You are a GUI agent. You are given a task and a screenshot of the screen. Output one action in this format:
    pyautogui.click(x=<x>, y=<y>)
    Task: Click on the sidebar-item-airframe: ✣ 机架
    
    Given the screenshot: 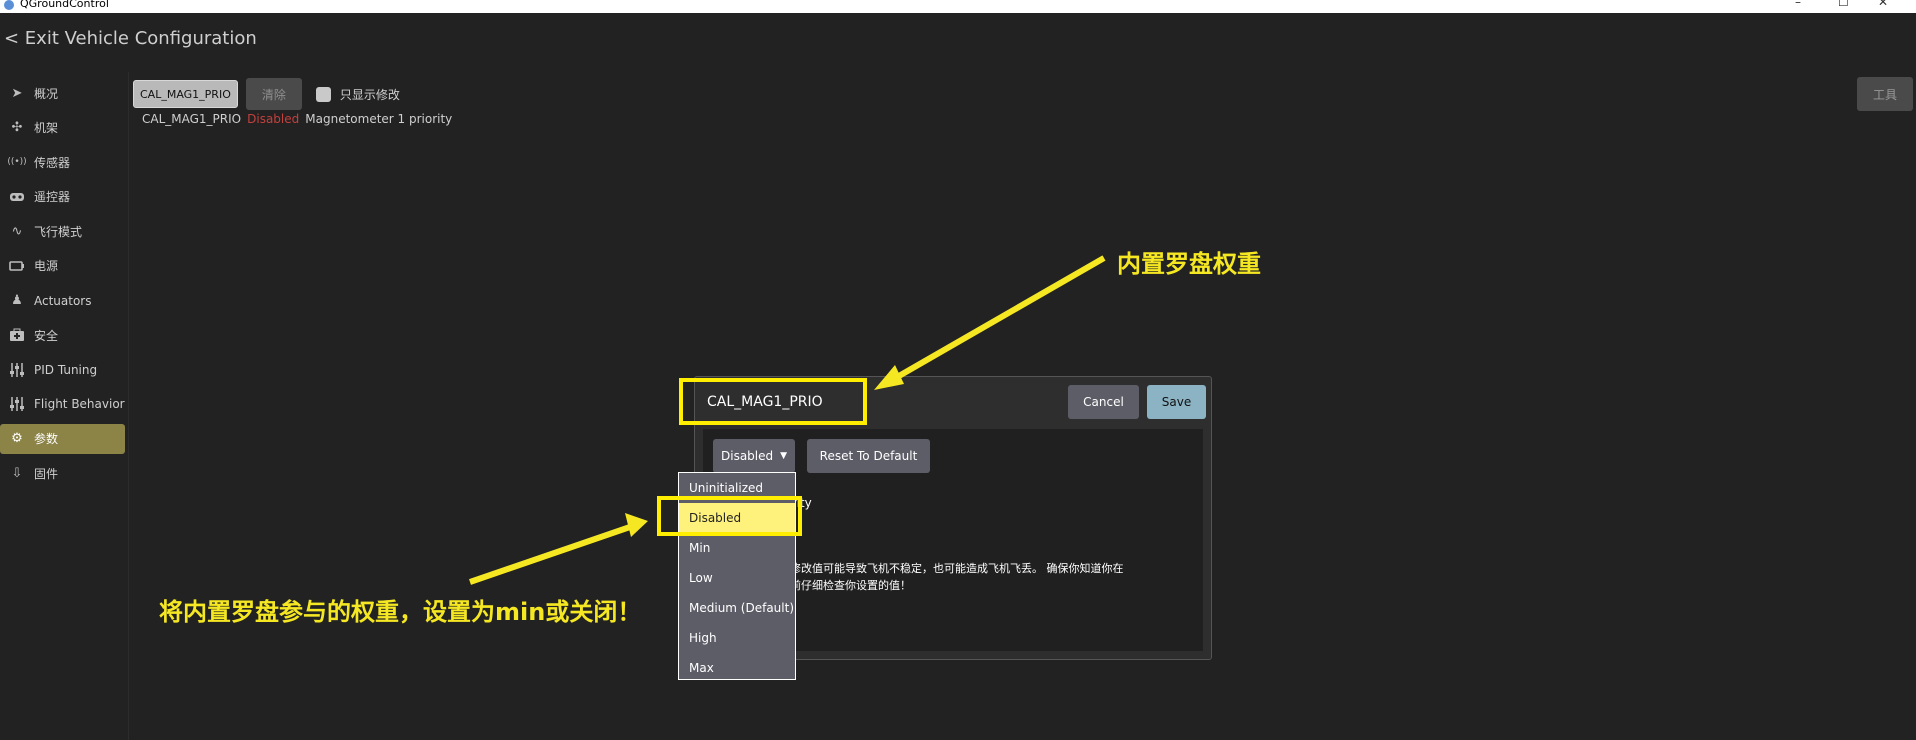 What is the action you would take?
    pyautogui.click(x=62, y=128)
    